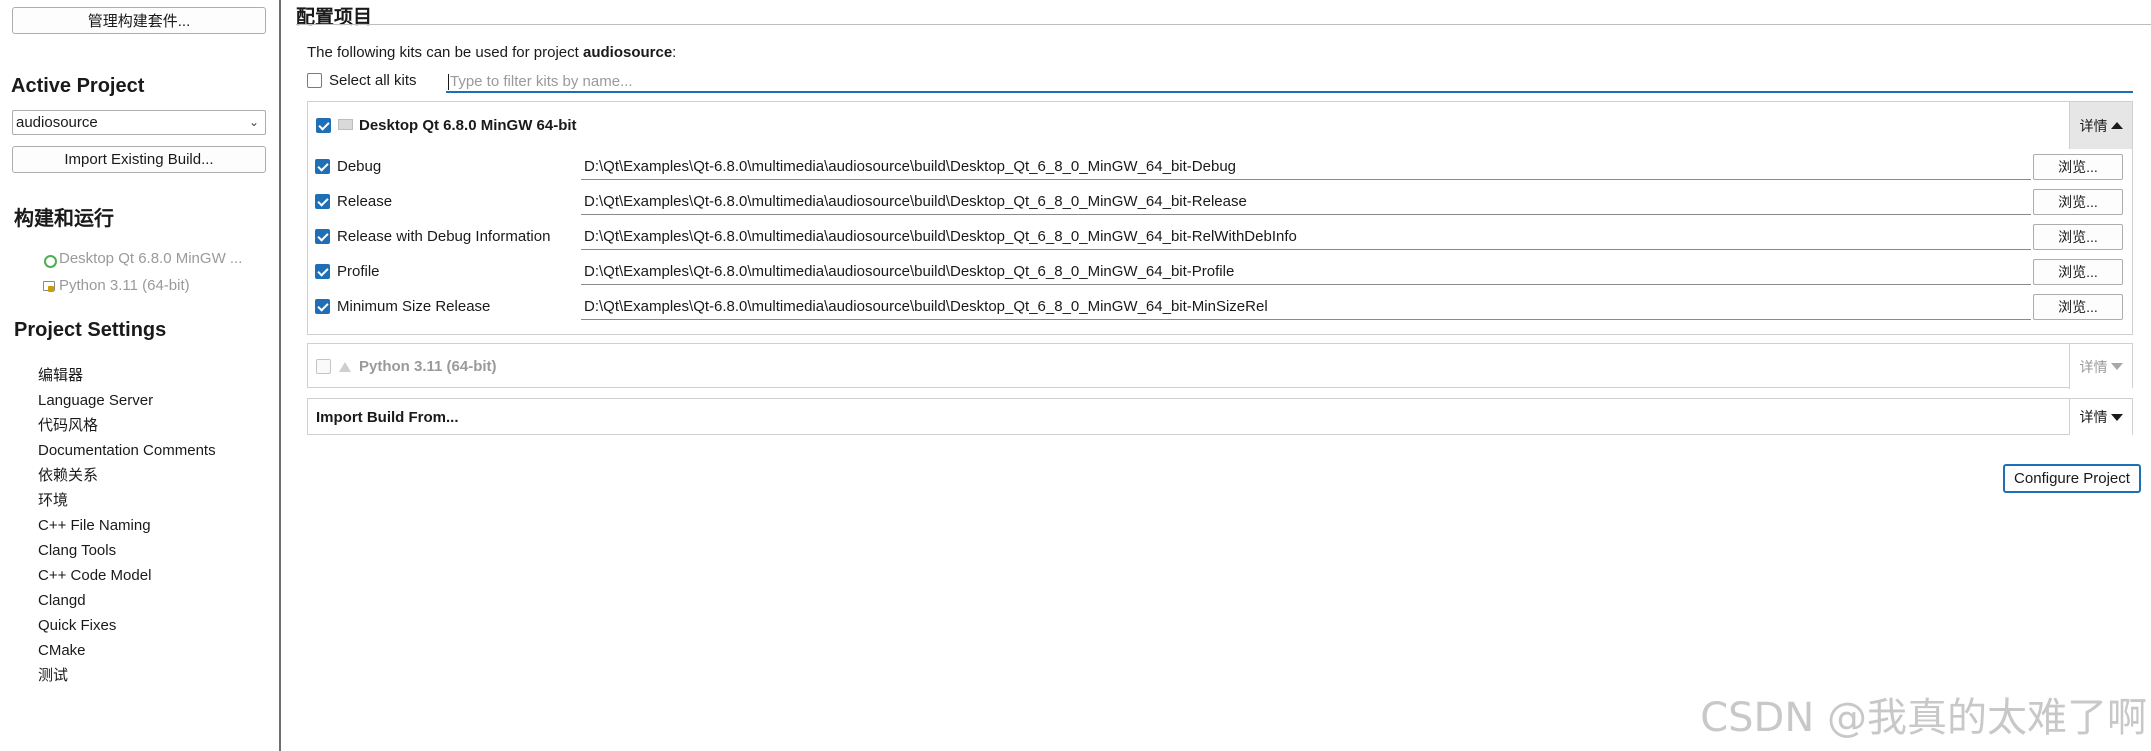 The image size is (2151, 751). What do you see at coordinates (358, 271) in the screenshot?
I see `config-name: Profile` at bounding box center [358, 271].